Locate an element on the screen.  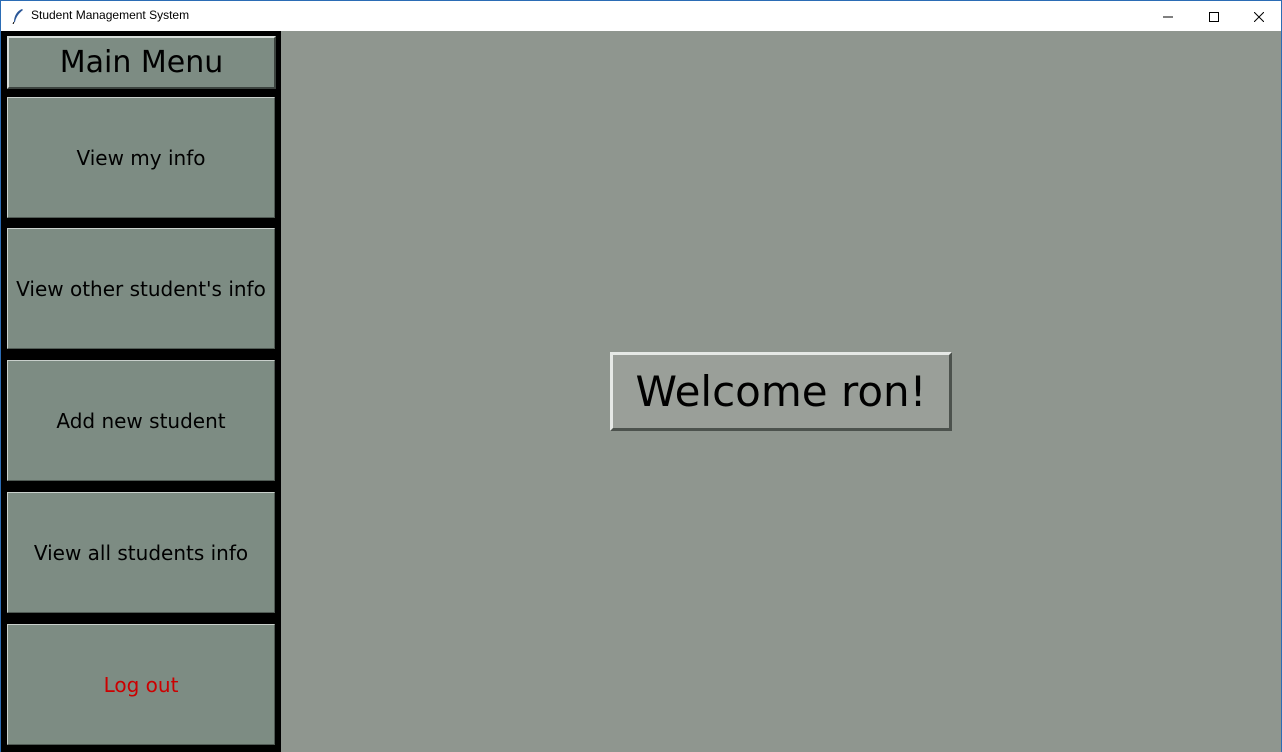
maximize-button is located at coordinates (1214, 16).